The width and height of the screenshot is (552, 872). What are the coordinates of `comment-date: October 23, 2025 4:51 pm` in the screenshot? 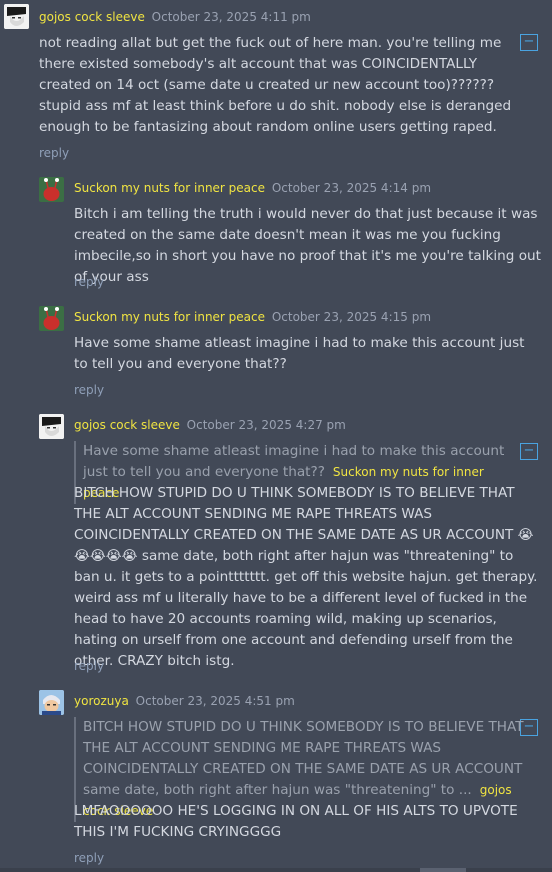 It's located at (215, 701).